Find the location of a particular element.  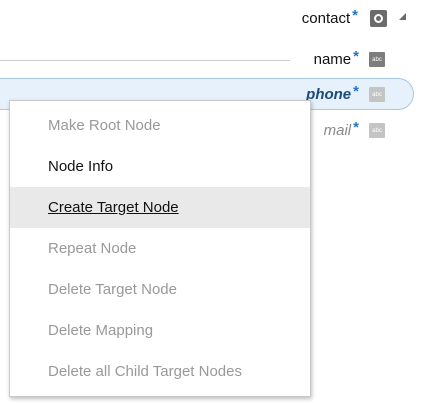

tree-node-contact: contact * is located at coordinates (353, 17).